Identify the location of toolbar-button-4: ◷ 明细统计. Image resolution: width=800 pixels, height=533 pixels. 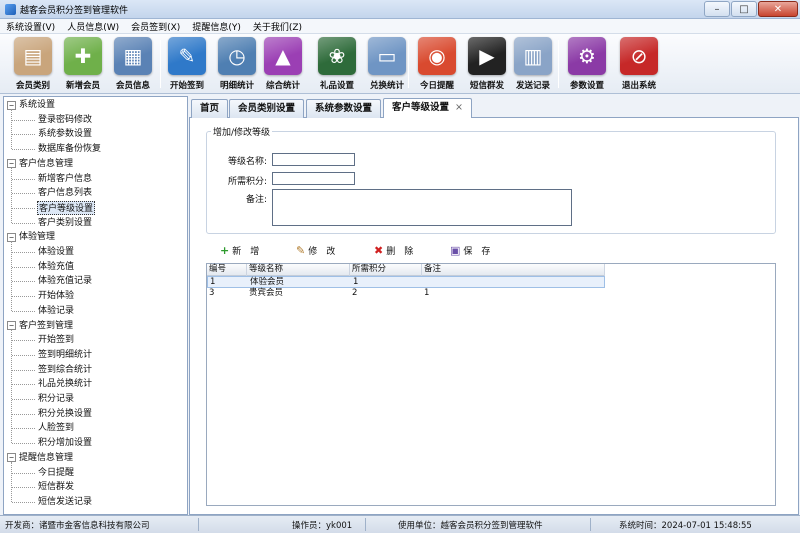
(237, 64).